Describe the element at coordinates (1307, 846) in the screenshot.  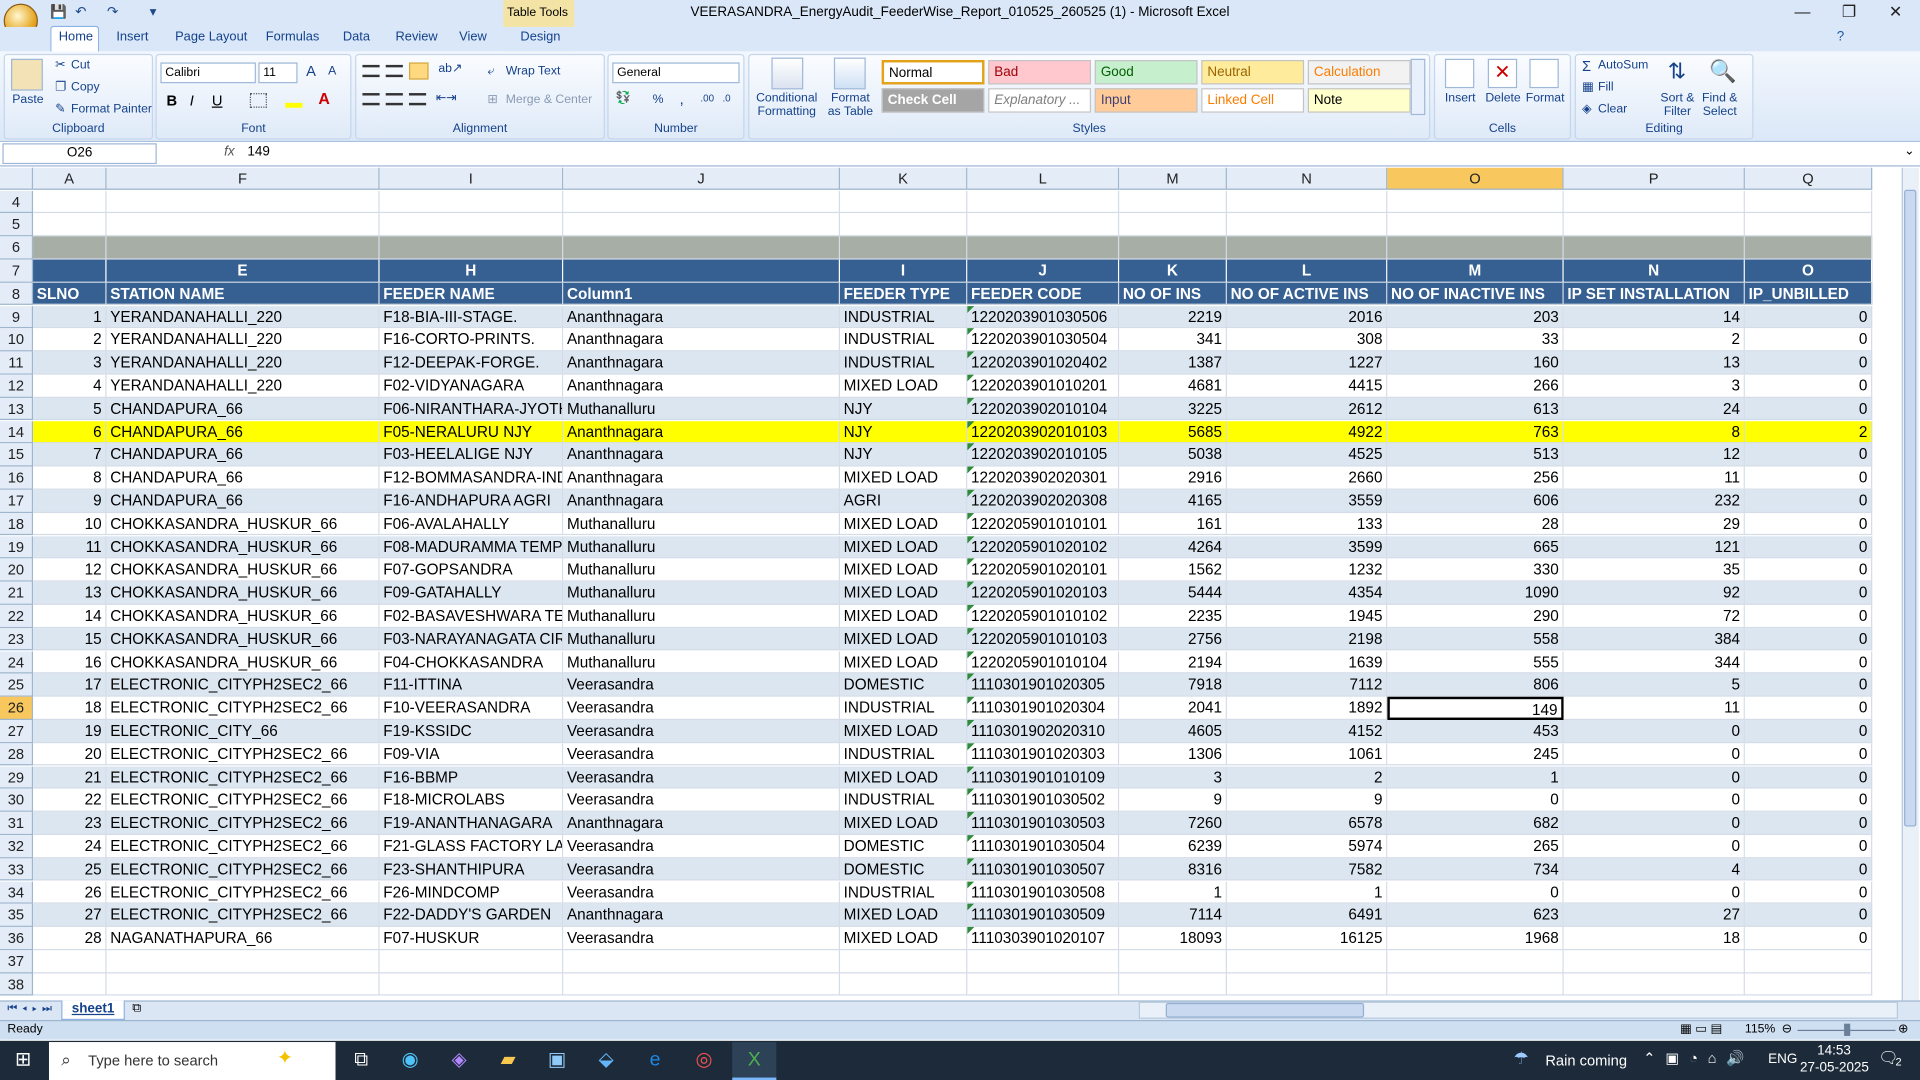
I see `table-cell: 5974` at that location.